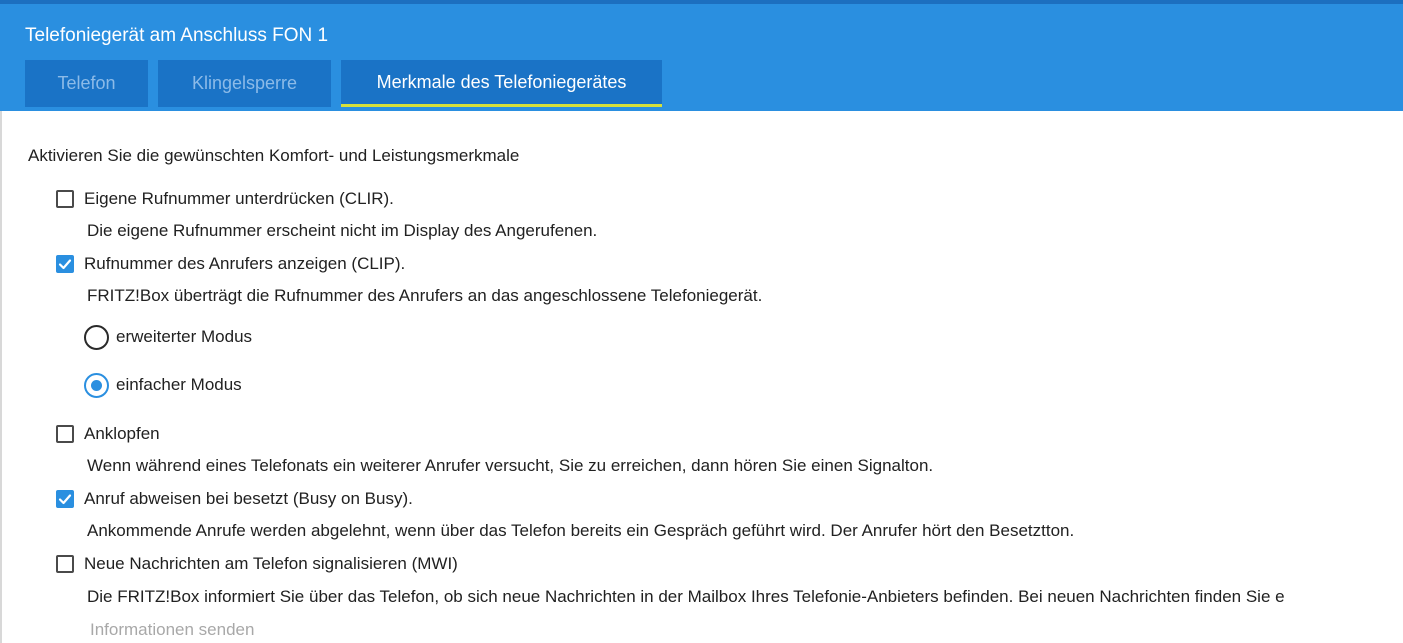 The width and height of the screenshot is (1403, 643). I want to click on radio-label: erweiterter Modus, so click(184, 336).